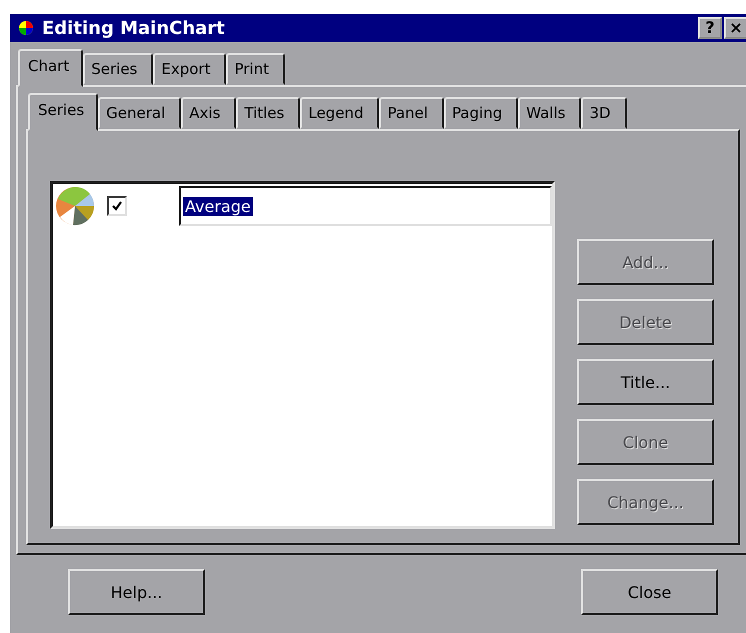 The height and width of the screenshot is (633, 746). I want to click on tab: Paging, so click(481, 113).